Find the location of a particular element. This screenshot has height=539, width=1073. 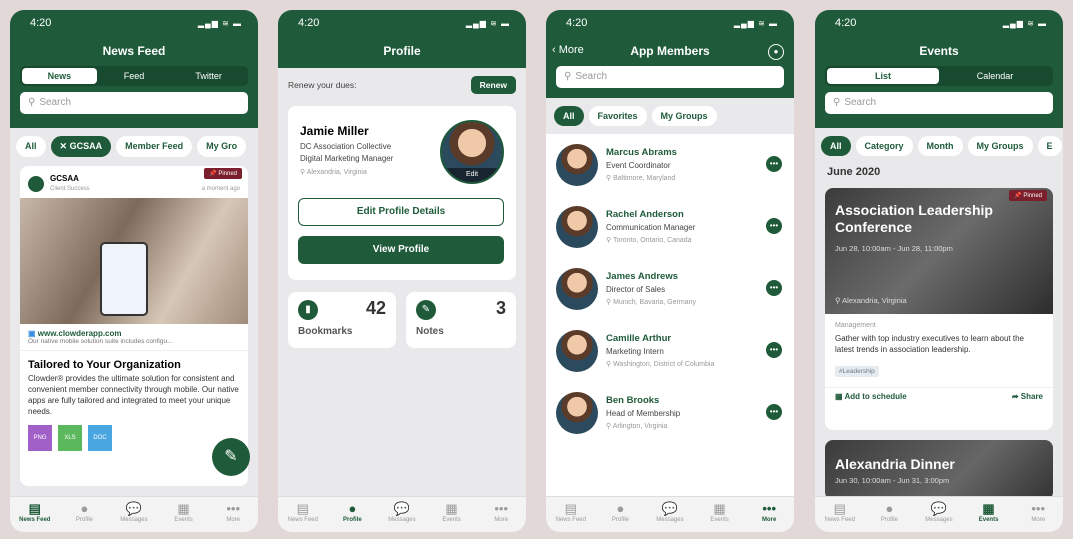

page-title: News Feed is located at coordinates (134, 51).